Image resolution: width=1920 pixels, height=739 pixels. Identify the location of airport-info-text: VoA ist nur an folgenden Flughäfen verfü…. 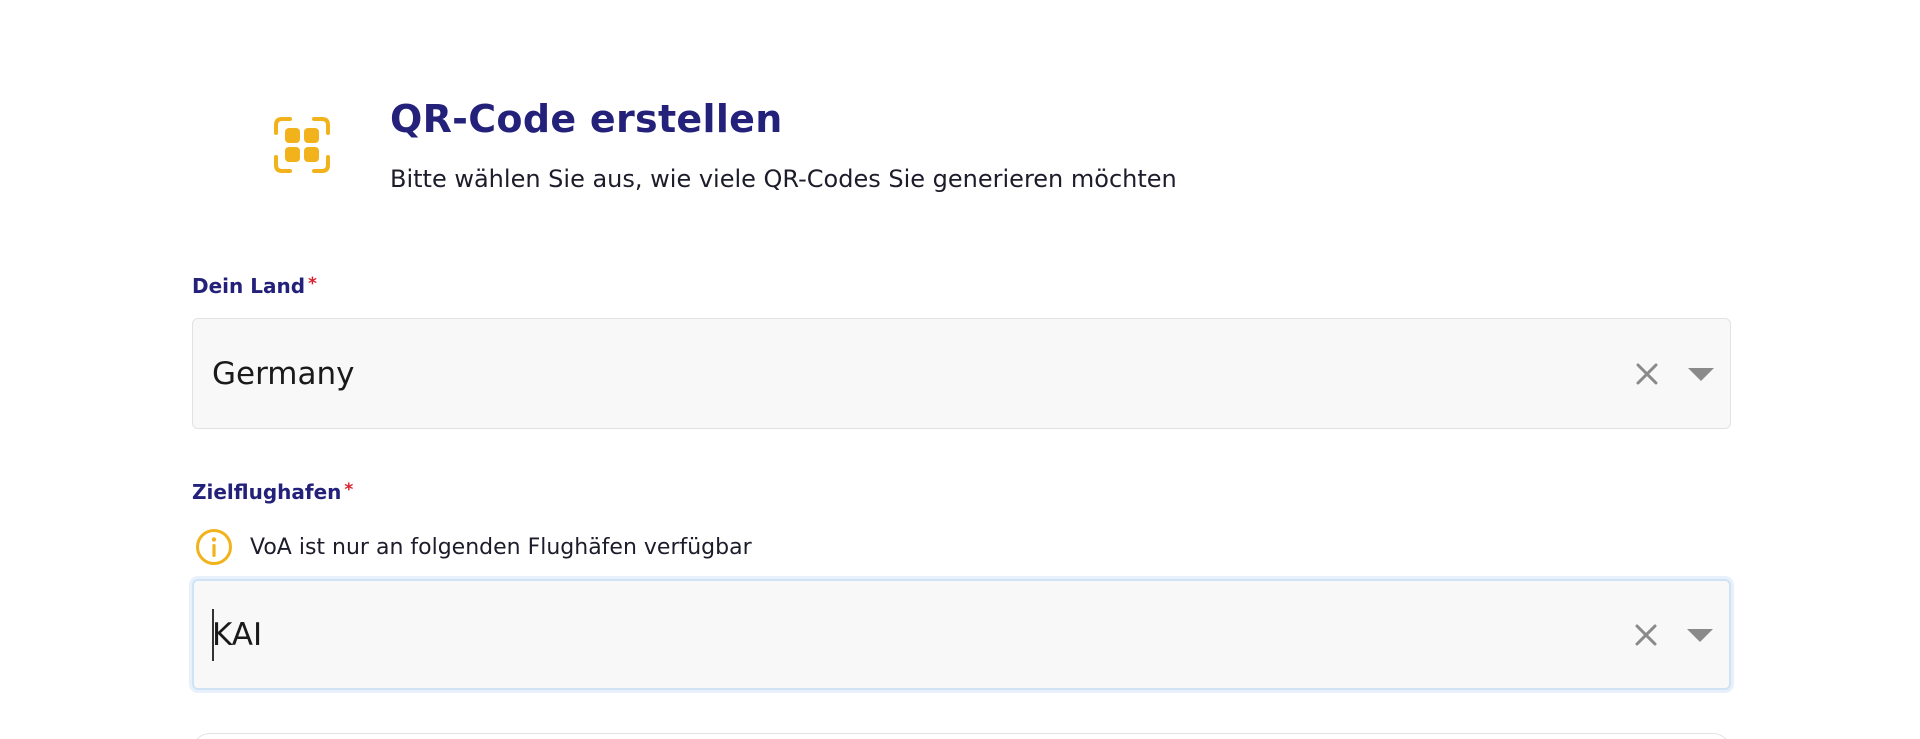
(501, 547).